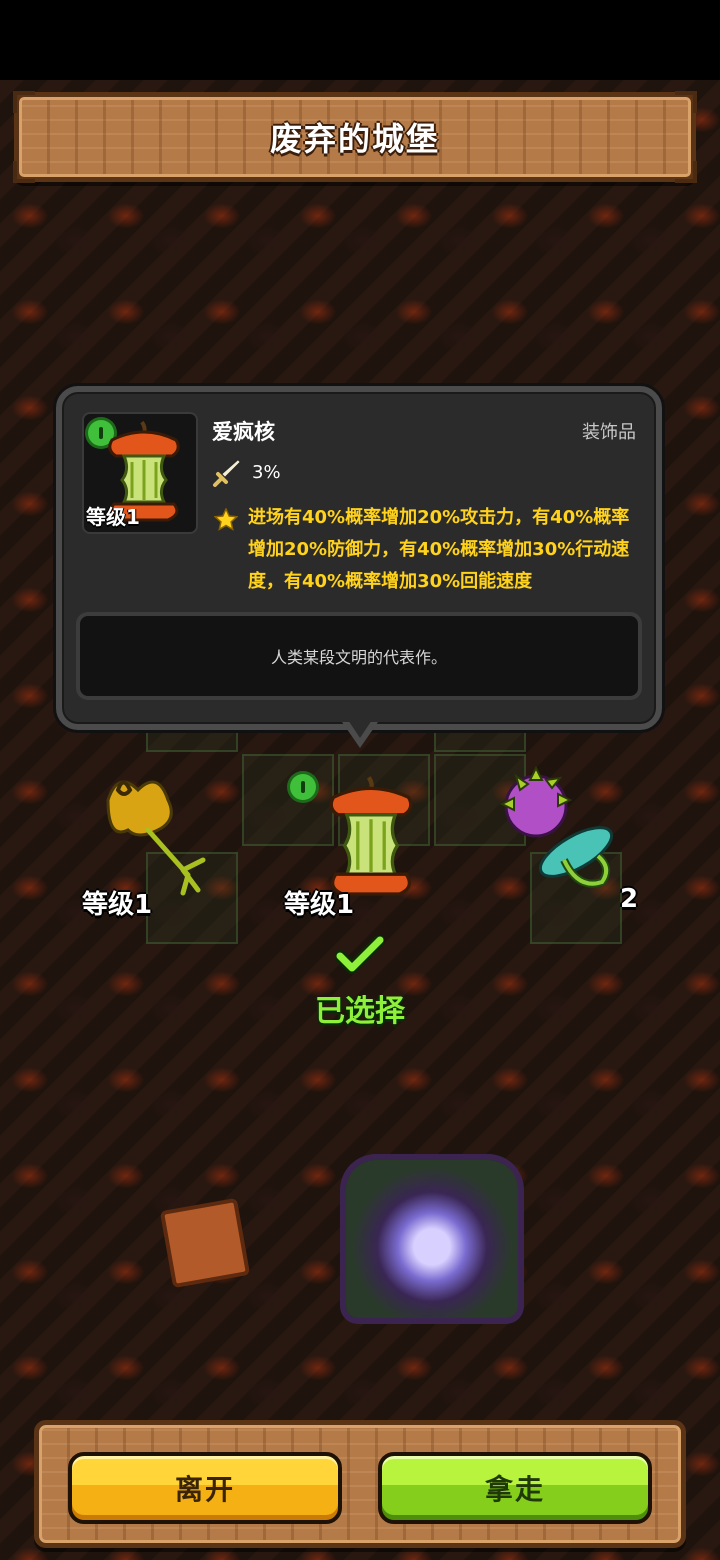 This screenshot has height=1560, width=720. What do you see at coordinates (113, 517) in the screenshot?
I see `item-level: 等级1` at bounding box center [113, 517].